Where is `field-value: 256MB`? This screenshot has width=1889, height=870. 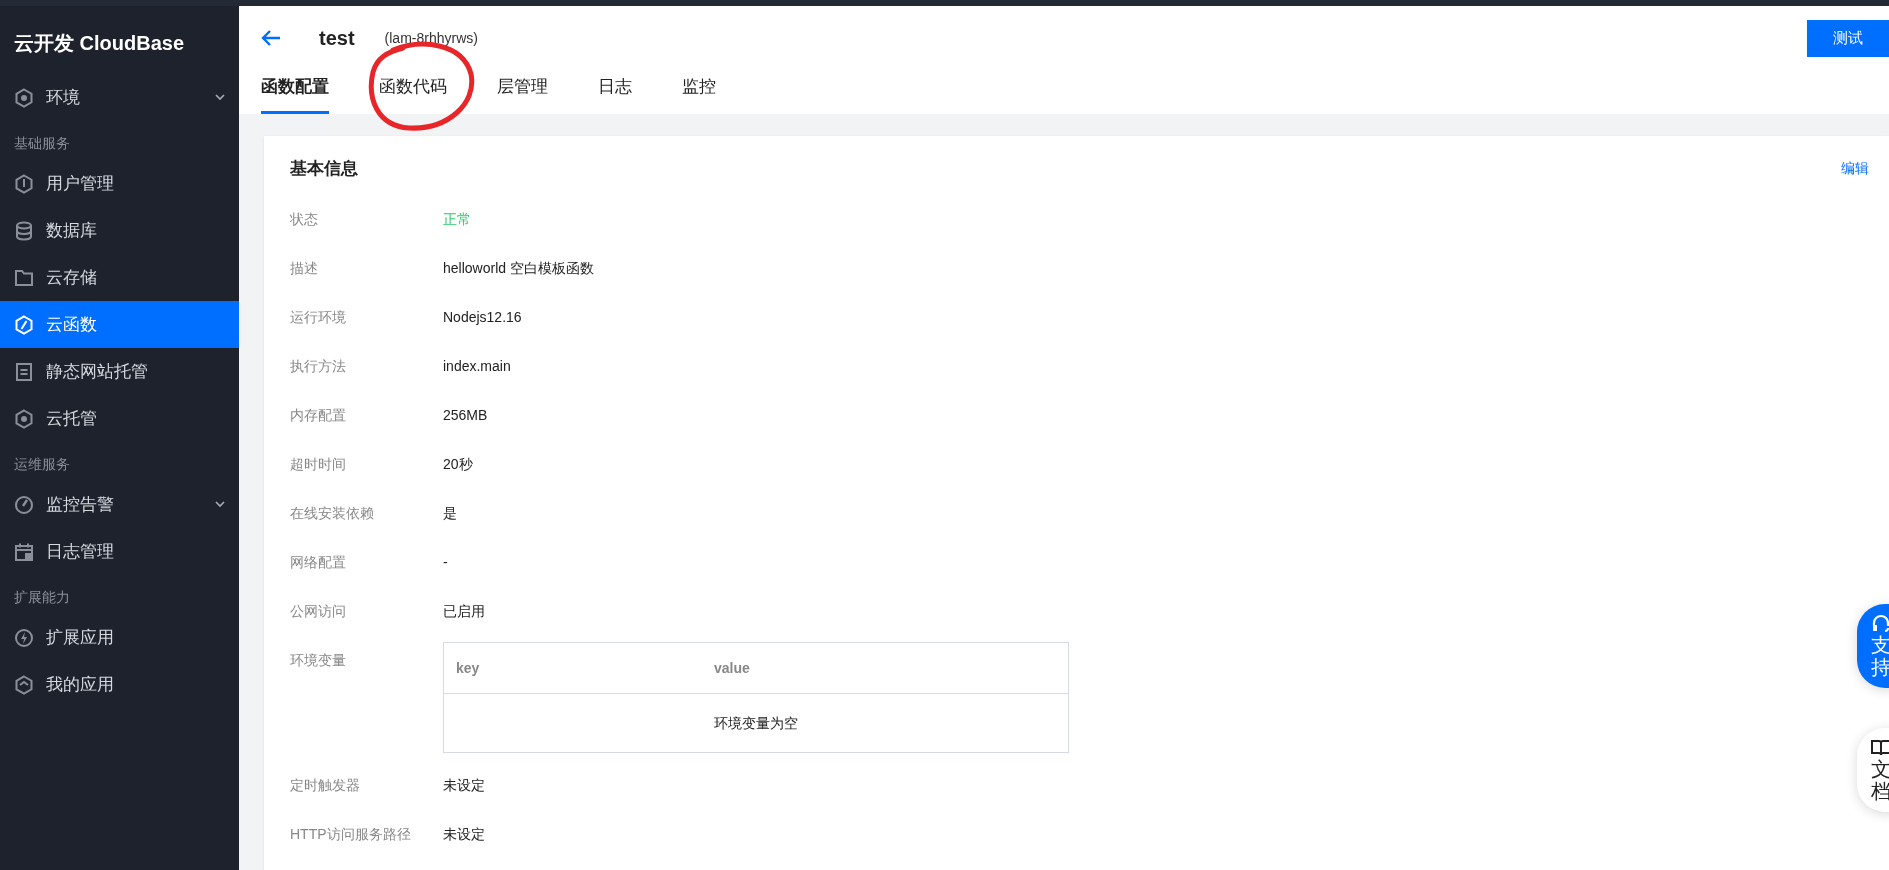 field-value: 256MB is located at coordinates (465, 415).